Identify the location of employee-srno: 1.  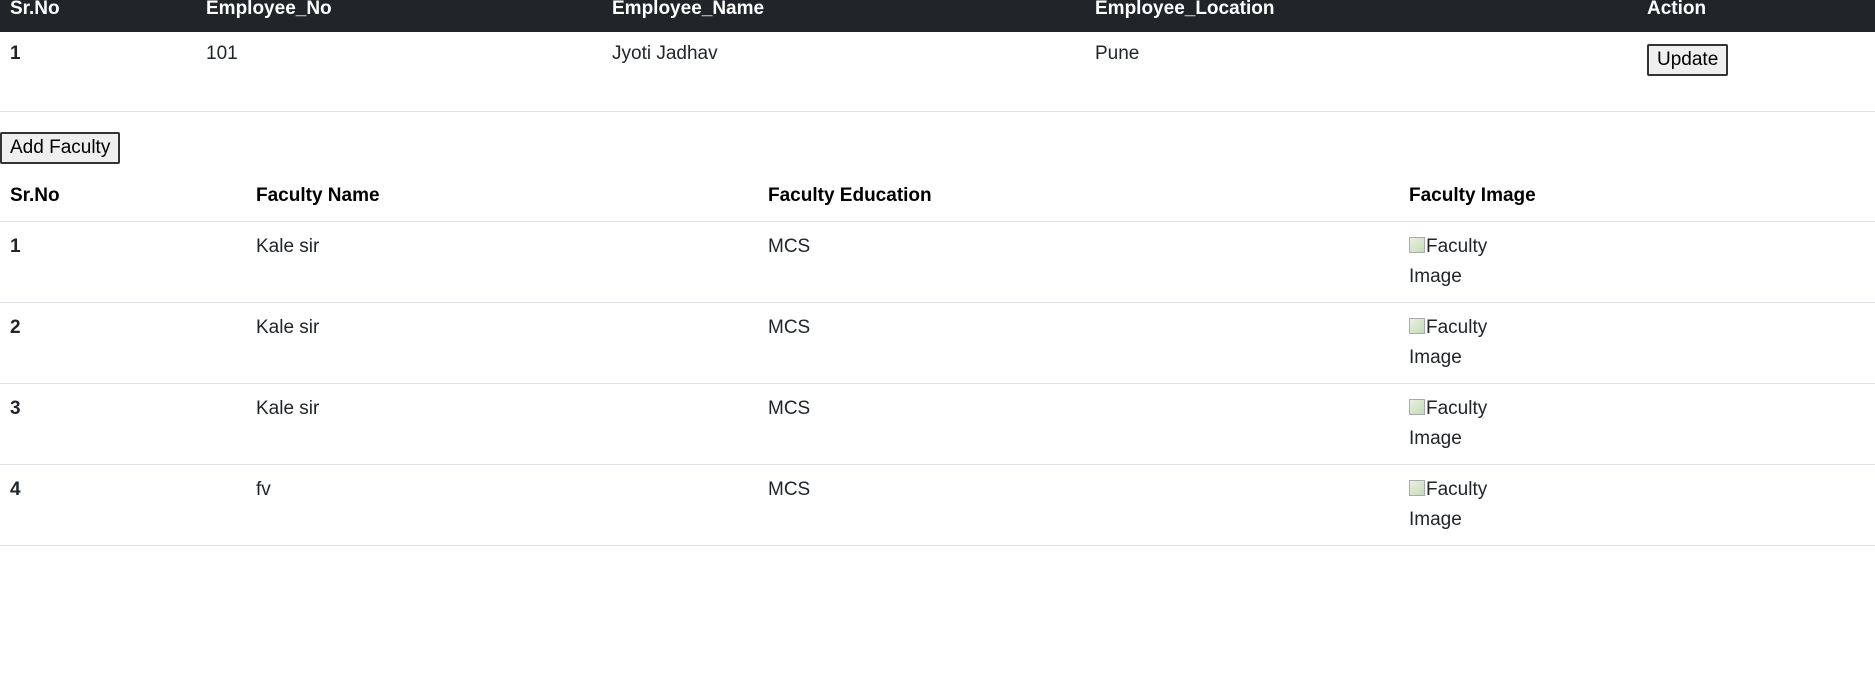
(98, 72).